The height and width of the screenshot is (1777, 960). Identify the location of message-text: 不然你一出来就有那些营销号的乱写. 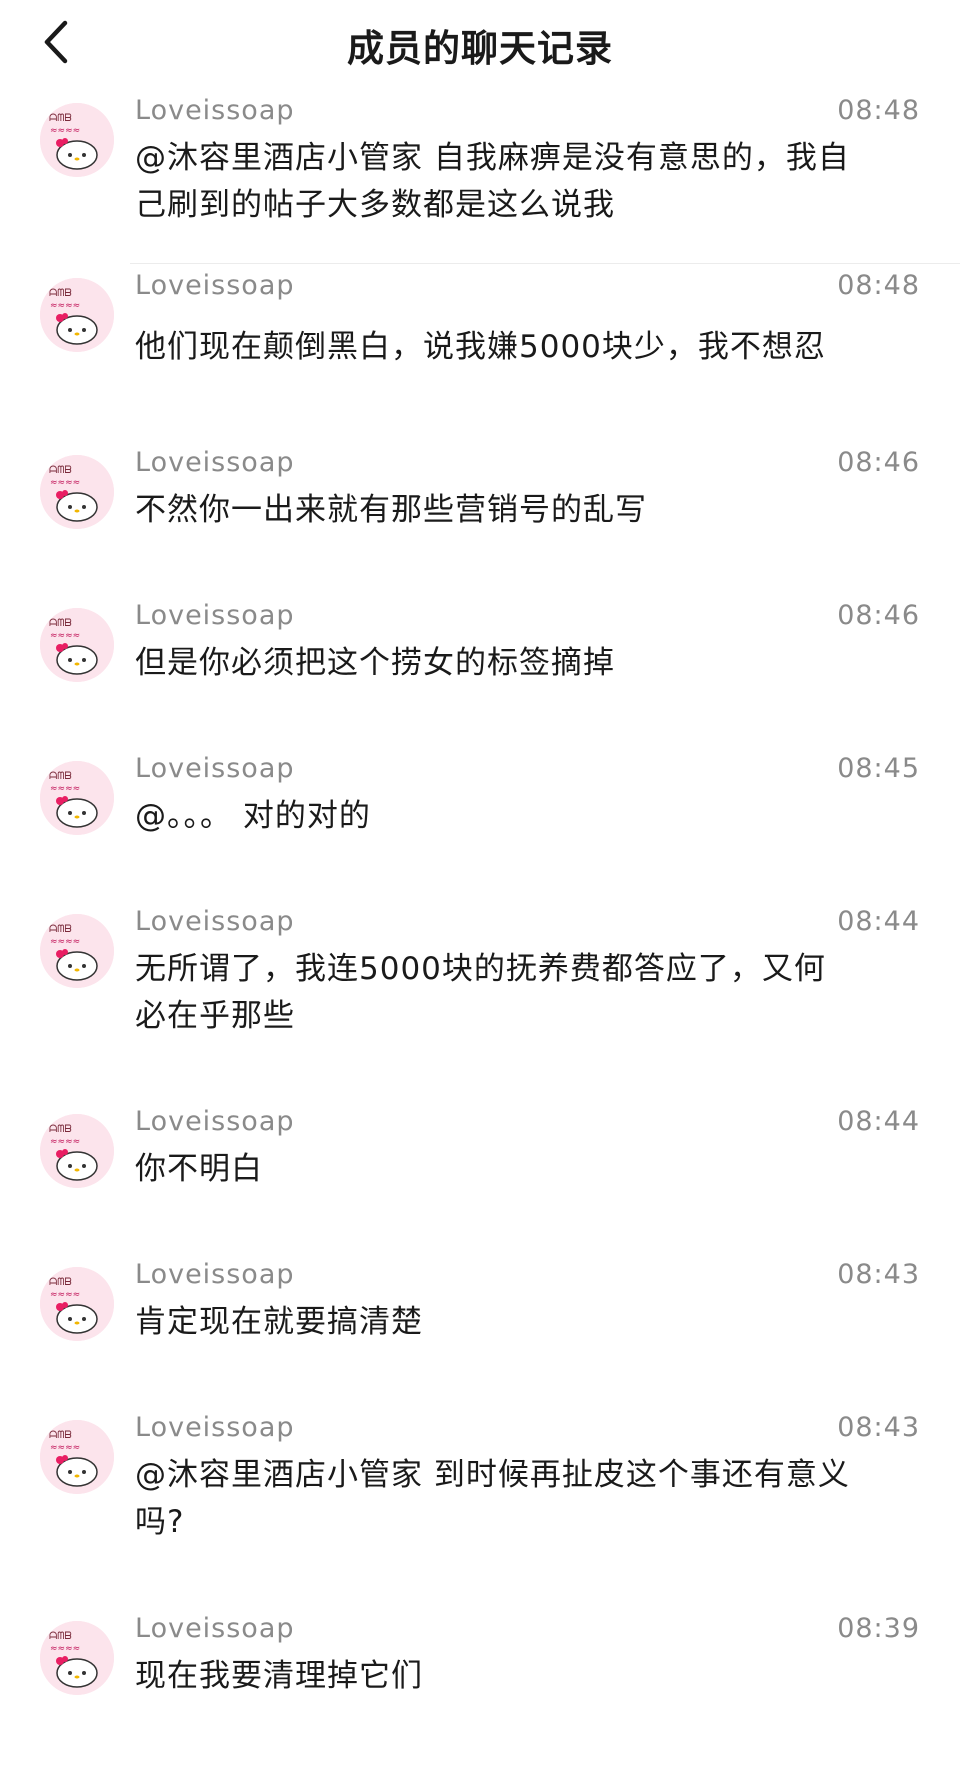
(391, 510).